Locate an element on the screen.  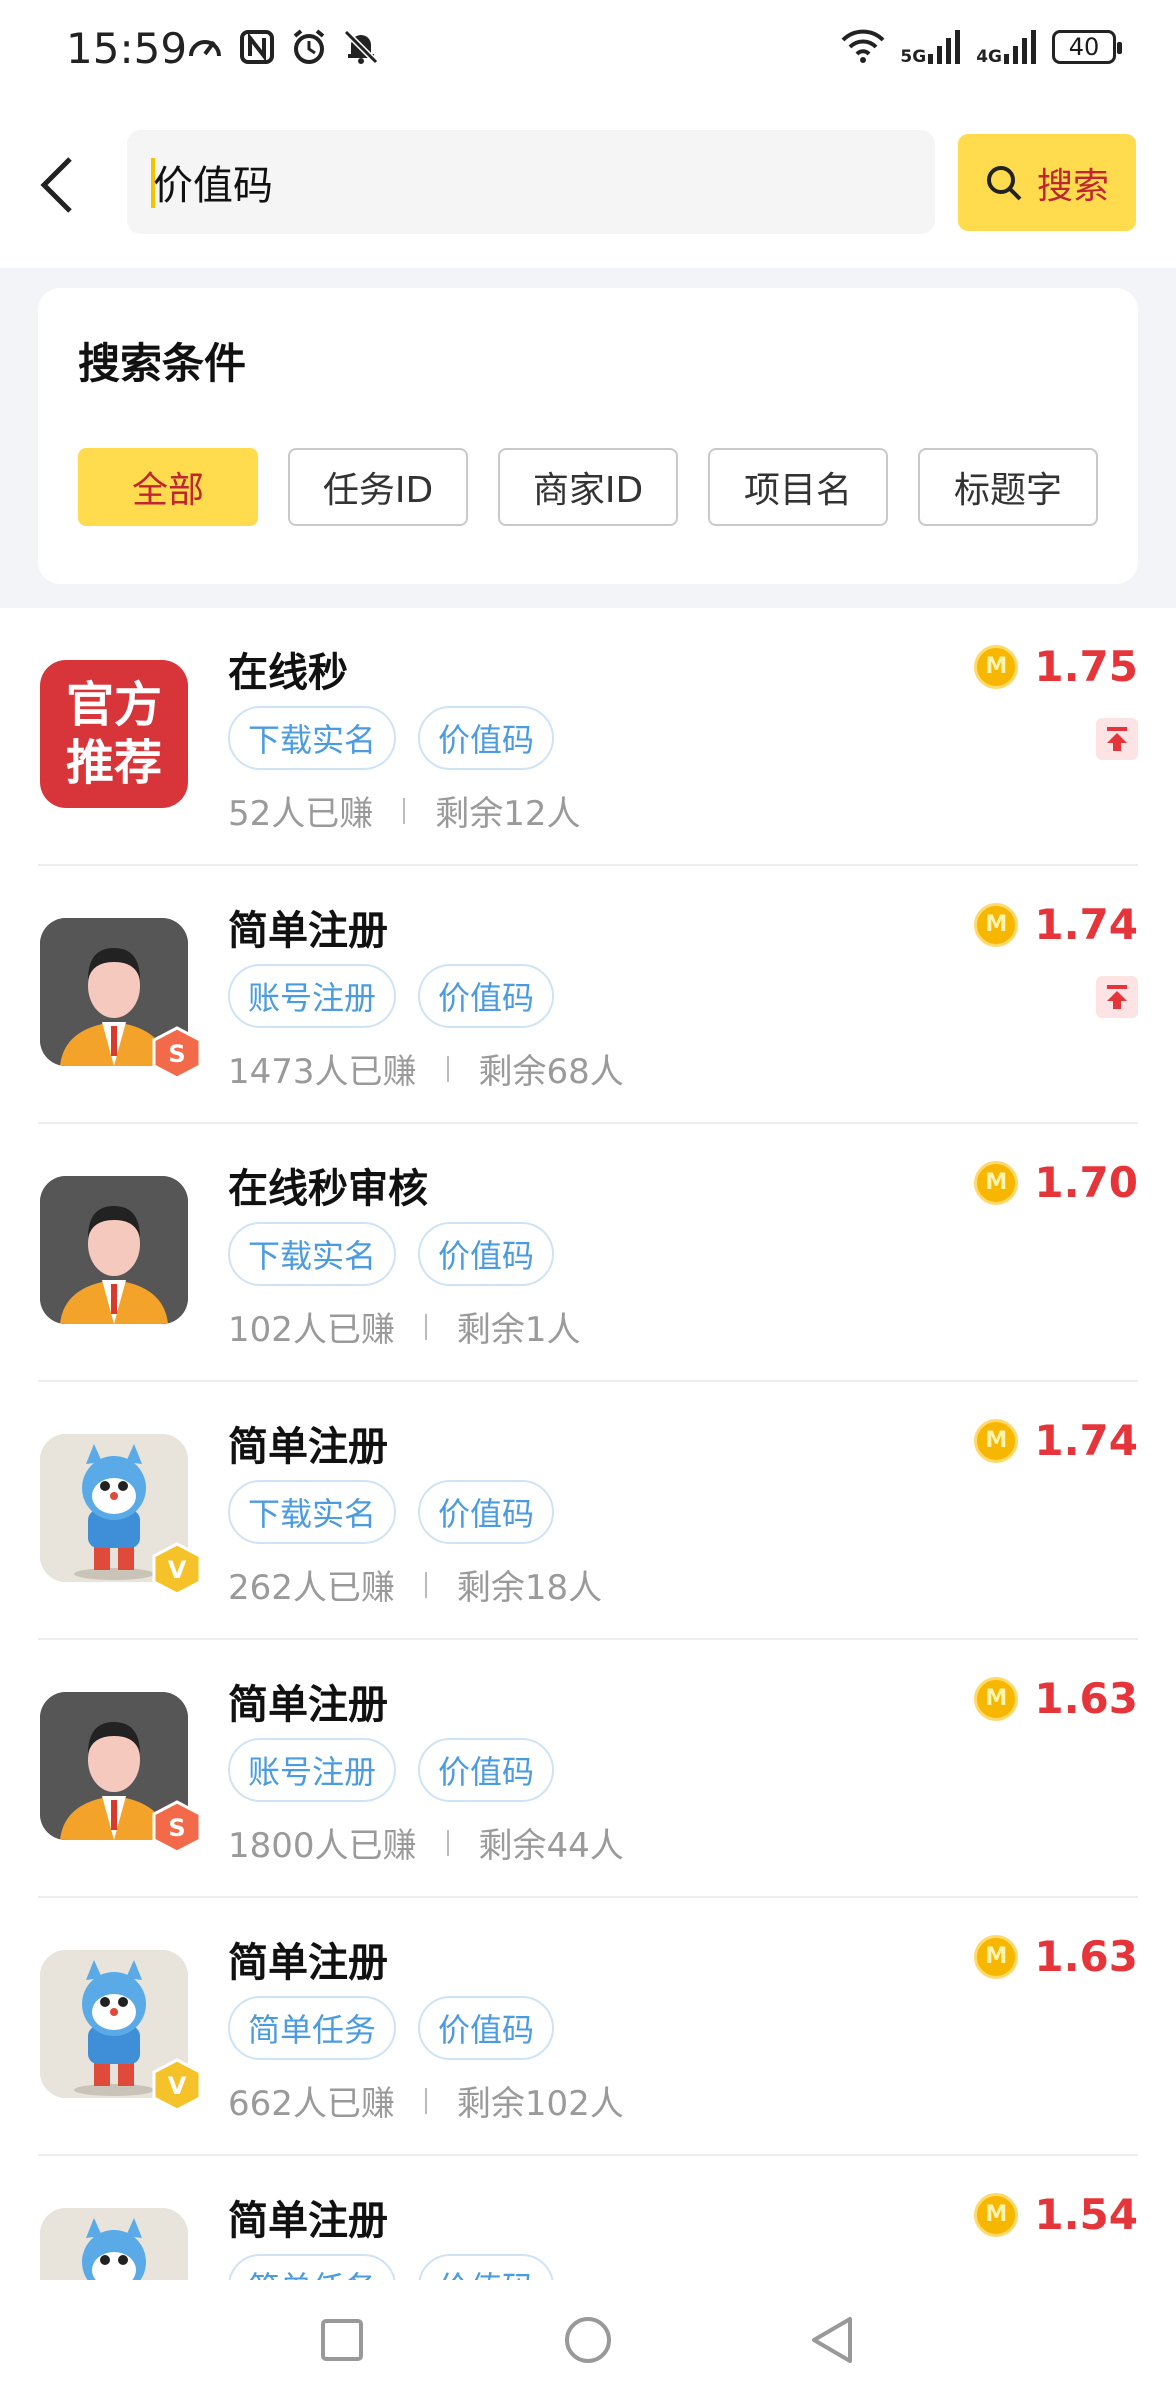
system-nav-bar is located at coordinates (588, 2340).